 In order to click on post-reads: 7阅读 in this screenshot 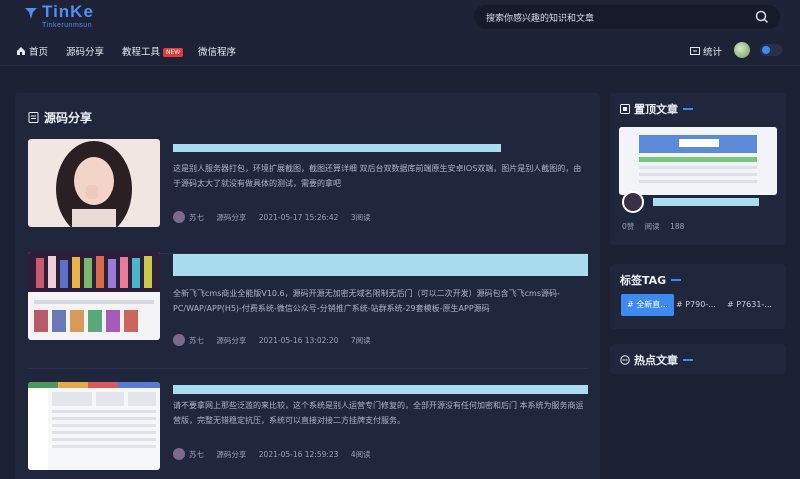, I will do `click(360, 340)`.